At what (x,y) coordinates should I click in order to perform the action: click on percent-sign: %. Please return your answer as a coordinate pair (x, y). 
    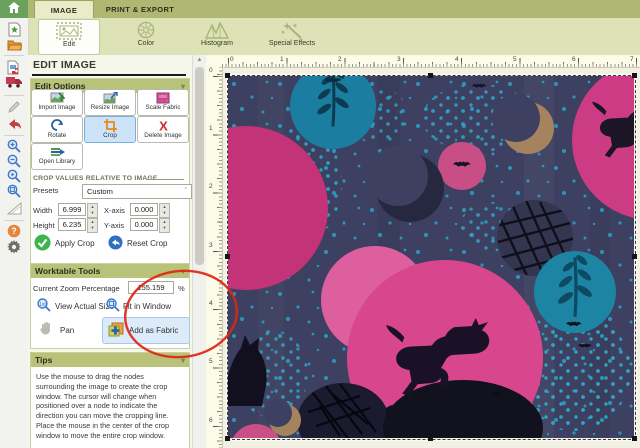
    Looking at the image, I should click on (181, 288).